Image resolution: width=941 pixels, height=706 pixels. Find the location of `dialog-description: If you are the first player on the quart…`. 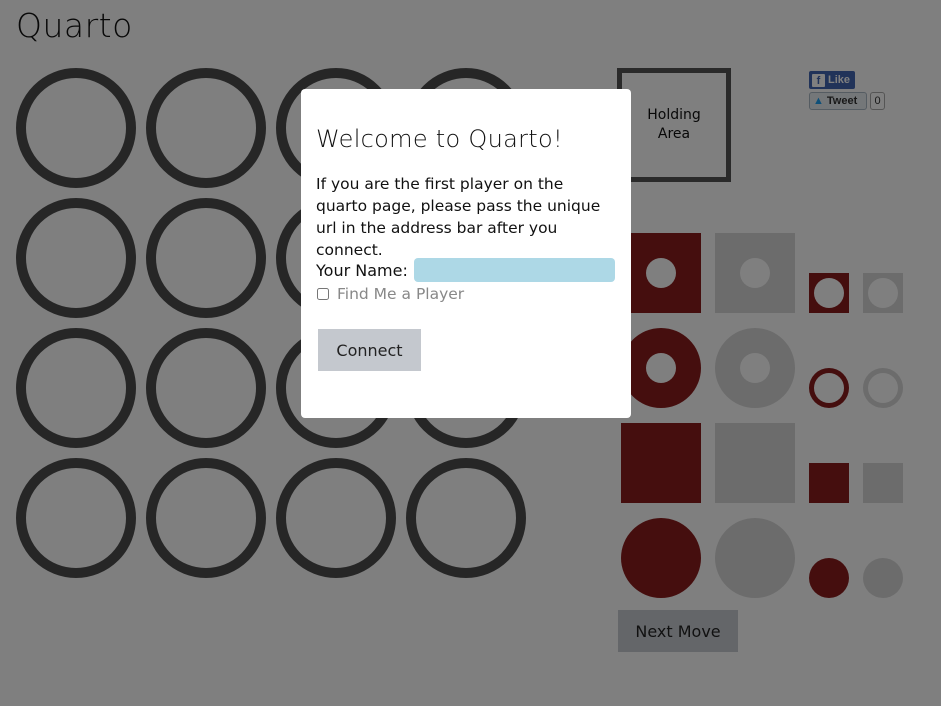

dialog-description: If you are the first player on the quart… is located at coordinates (458, 217).